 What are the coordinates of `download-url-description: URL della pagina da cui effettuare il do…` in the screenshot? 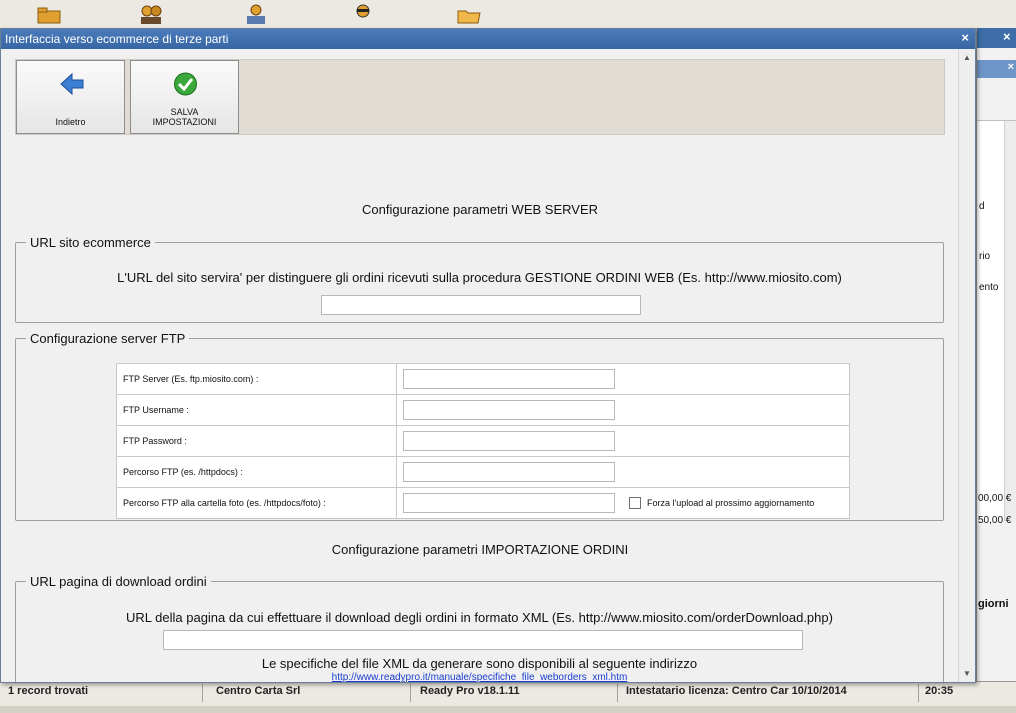 It's located at (479, 617).